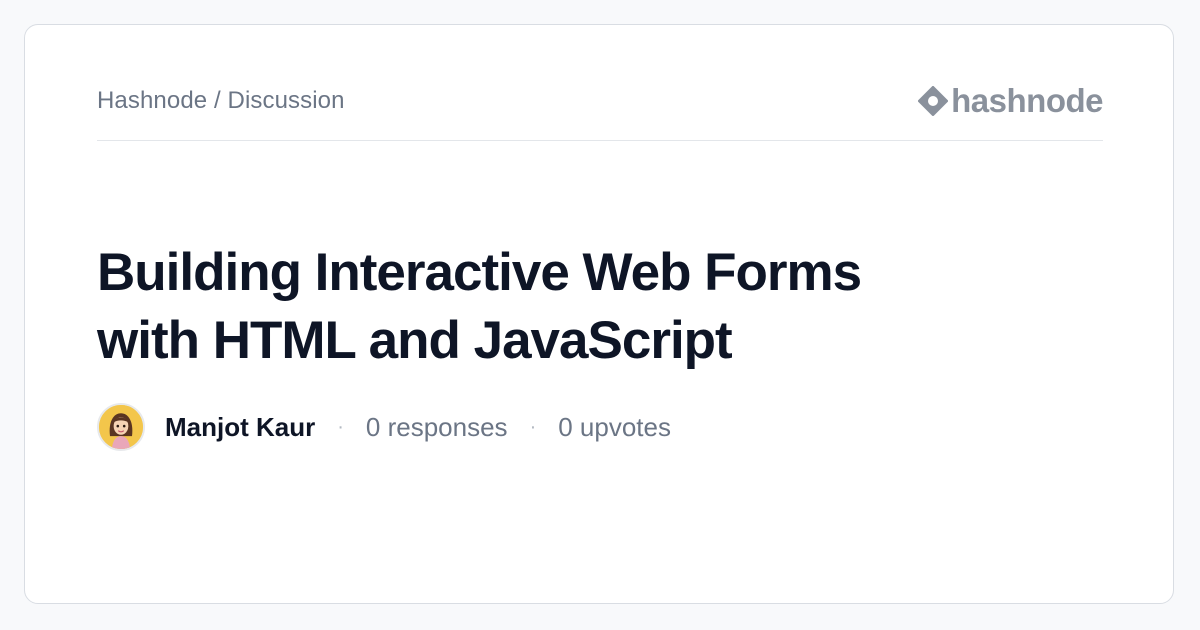 The image size is (1200, 630). Describe the element at coordinates (479, 272) in the screenshot. I see `post-title-line-1: Building Interactive Web Forms` at that location.